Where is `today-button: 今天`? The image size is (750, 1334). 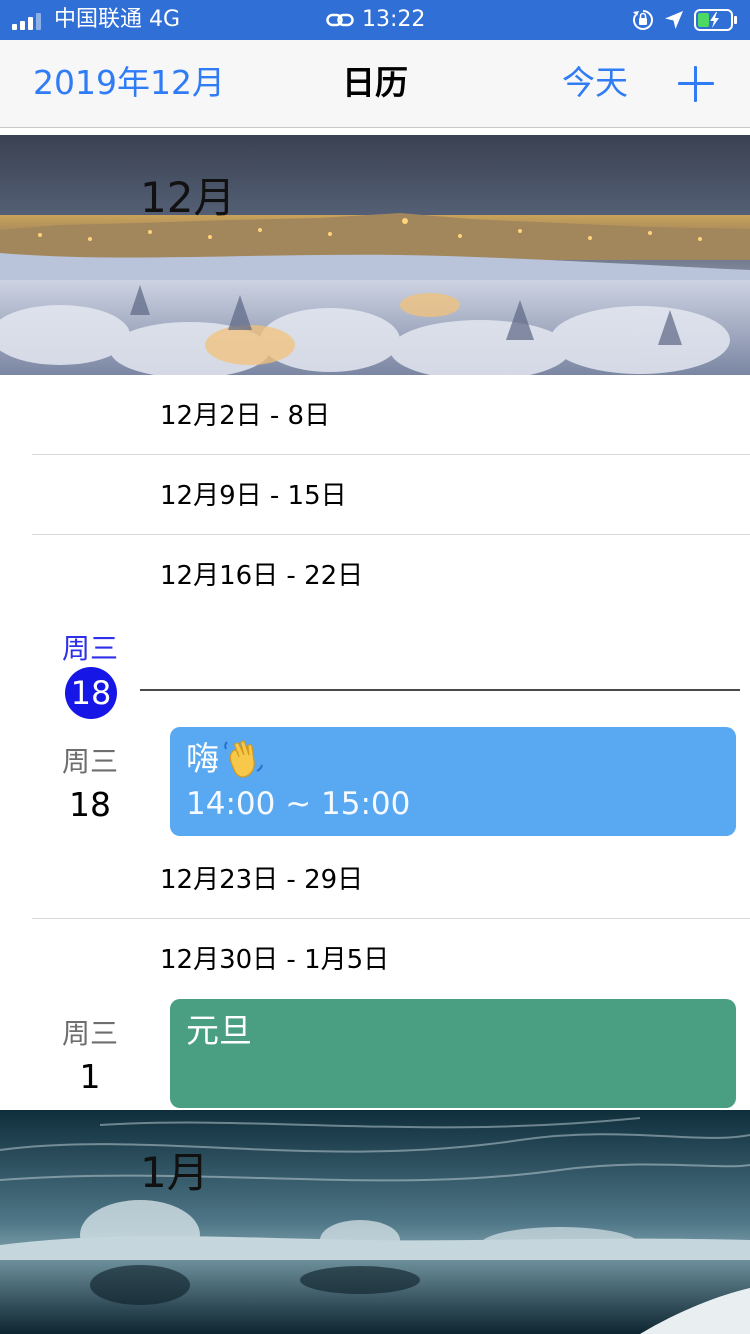
today-button: 今天 is located at coordinates (595, 83).